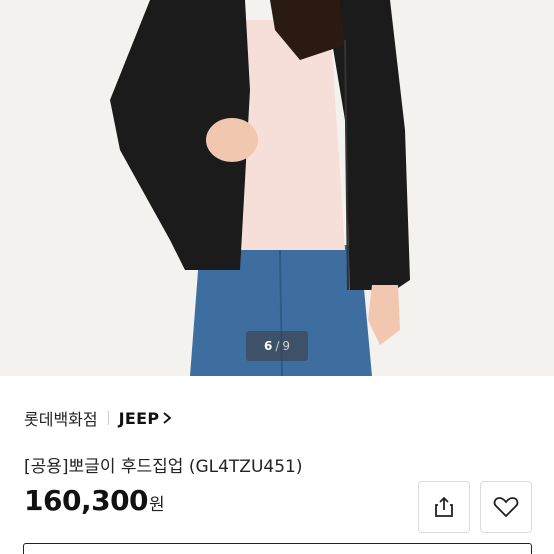 The height and width of the screenshot is (554, 554). I want to click on brand-row: 롯데백화점 JEEP, so click(98, 418).